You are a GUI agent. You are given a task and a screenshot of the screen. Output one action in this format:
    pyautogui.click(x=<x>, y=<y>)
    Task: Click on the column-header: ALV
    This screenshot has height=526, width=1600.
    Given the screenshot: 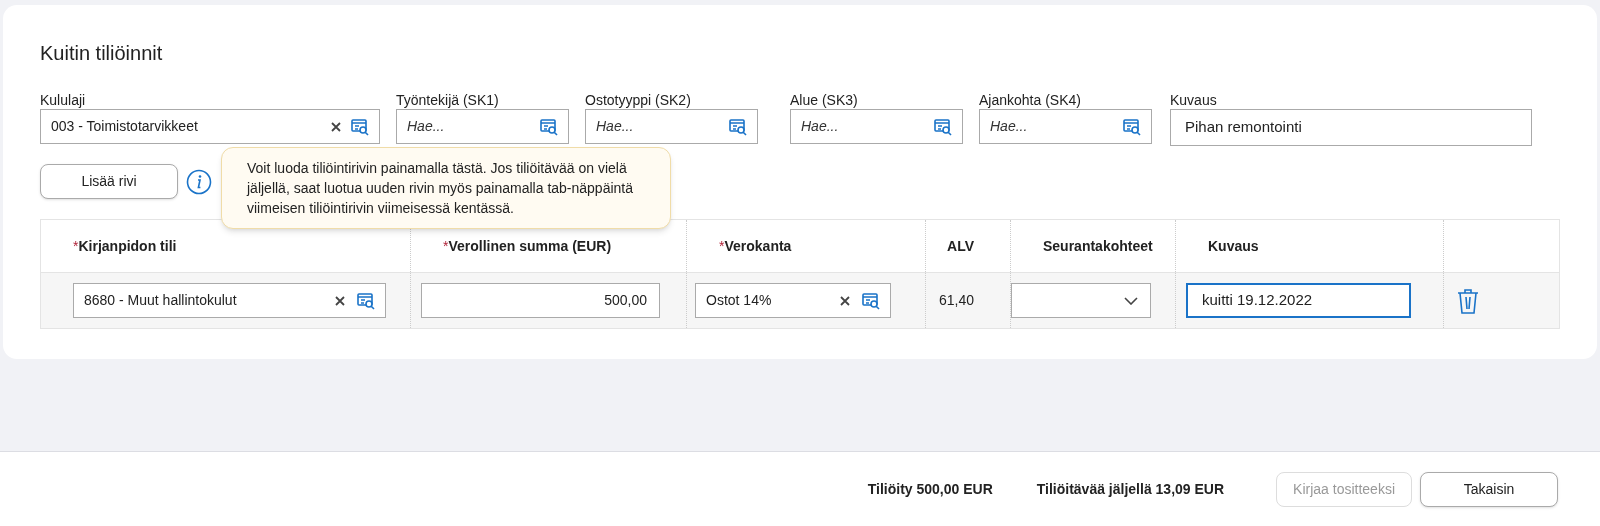 What is the action you would take?
    pyautogui.click(x=960, y=246)
    